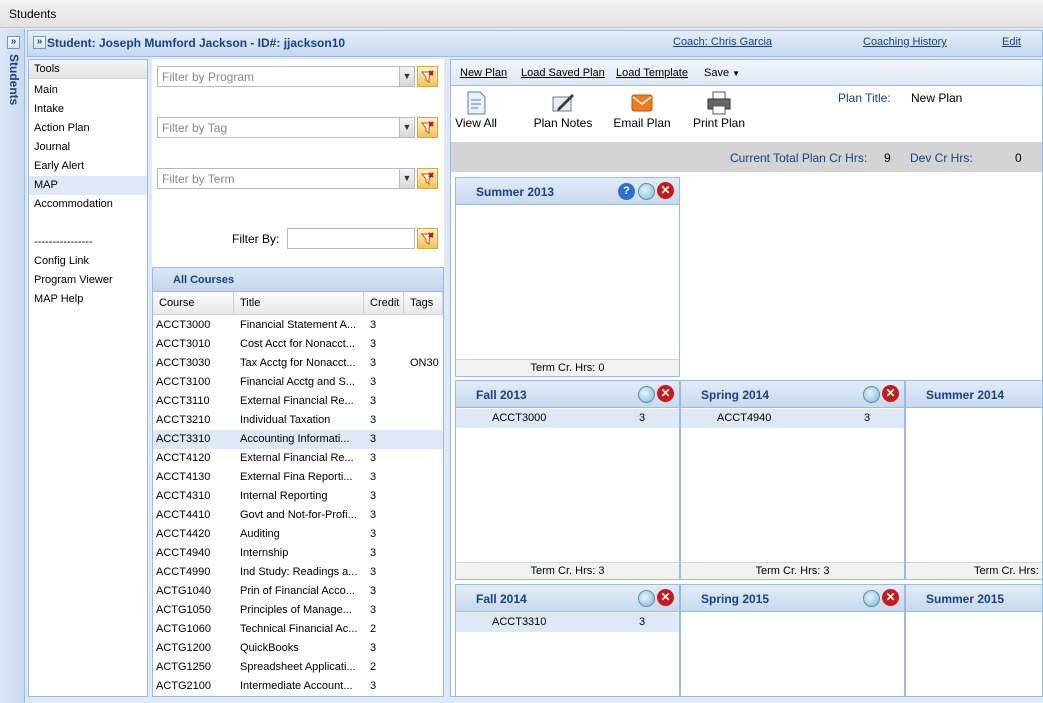  I want to click on course-code-cell: ACCT3100, so click(183, 382).